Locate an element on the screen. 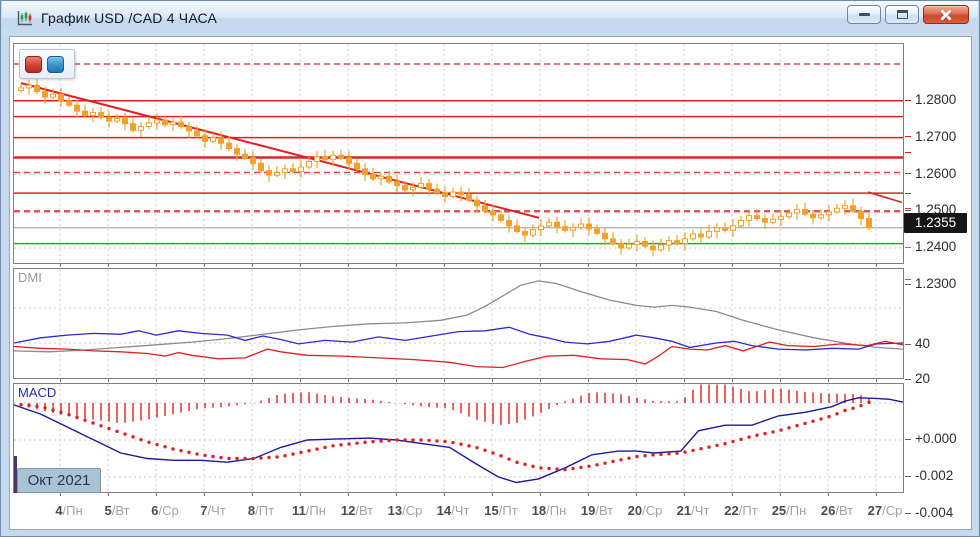 This screenshot has width=980, height=537. macd-axis-label: -0.004 is located at coordinates (934, 512).